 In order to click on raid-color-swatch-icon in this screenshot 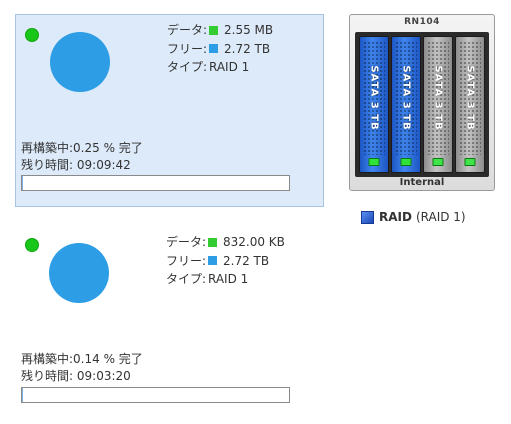, I will do `click(367, 217)`.